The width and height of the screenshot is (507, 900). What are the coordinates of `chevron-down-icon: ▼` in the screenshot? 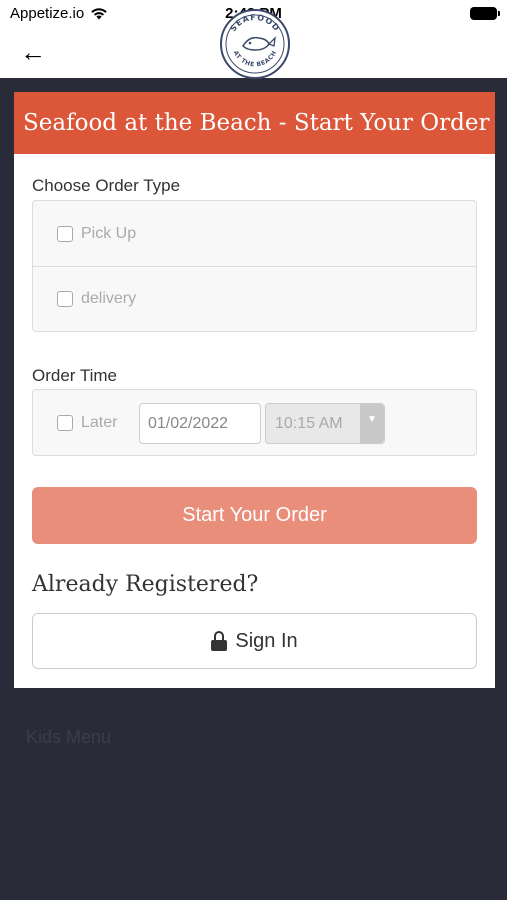 It's located at (372, 423).